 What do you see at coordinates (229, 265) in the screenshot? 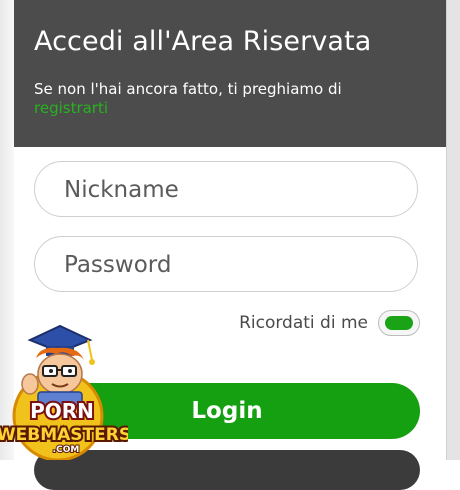
I see `password-input` at bounding box center [229, 265].